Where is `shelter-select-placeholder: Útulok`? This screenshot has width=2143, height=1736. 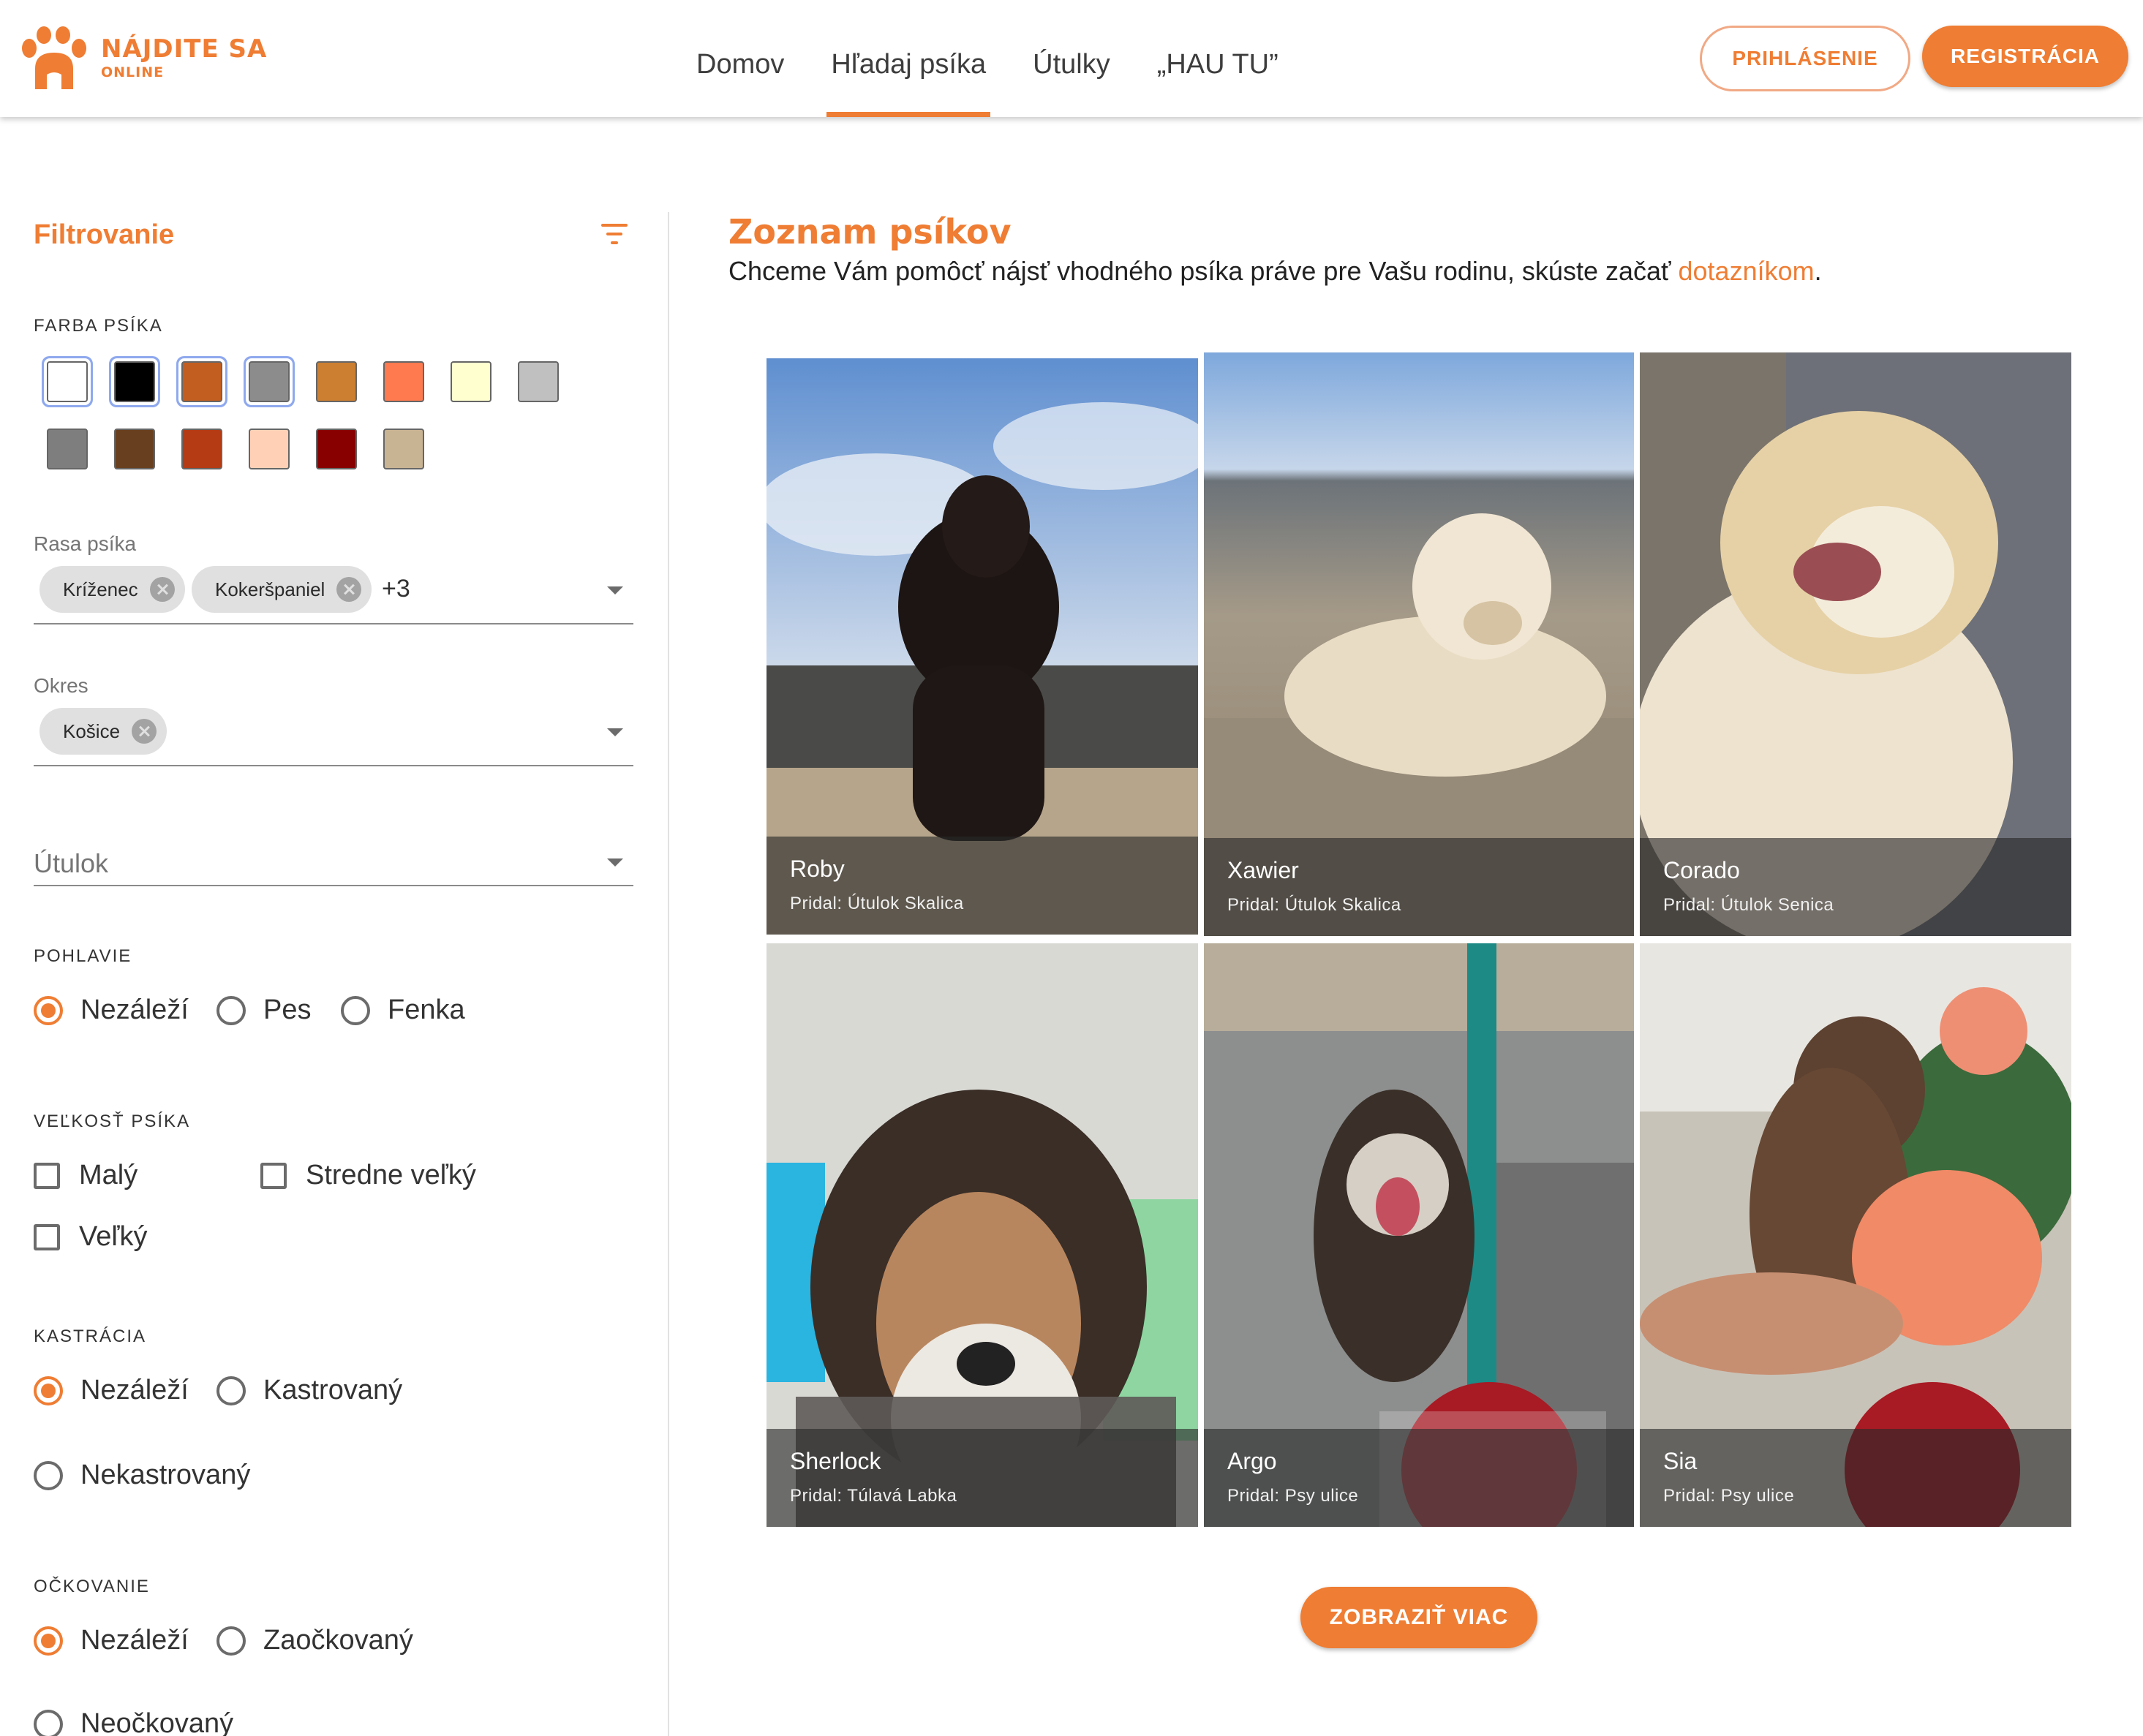 shelter-select-placeholder: Útulok is located at coordinates (71, 863).